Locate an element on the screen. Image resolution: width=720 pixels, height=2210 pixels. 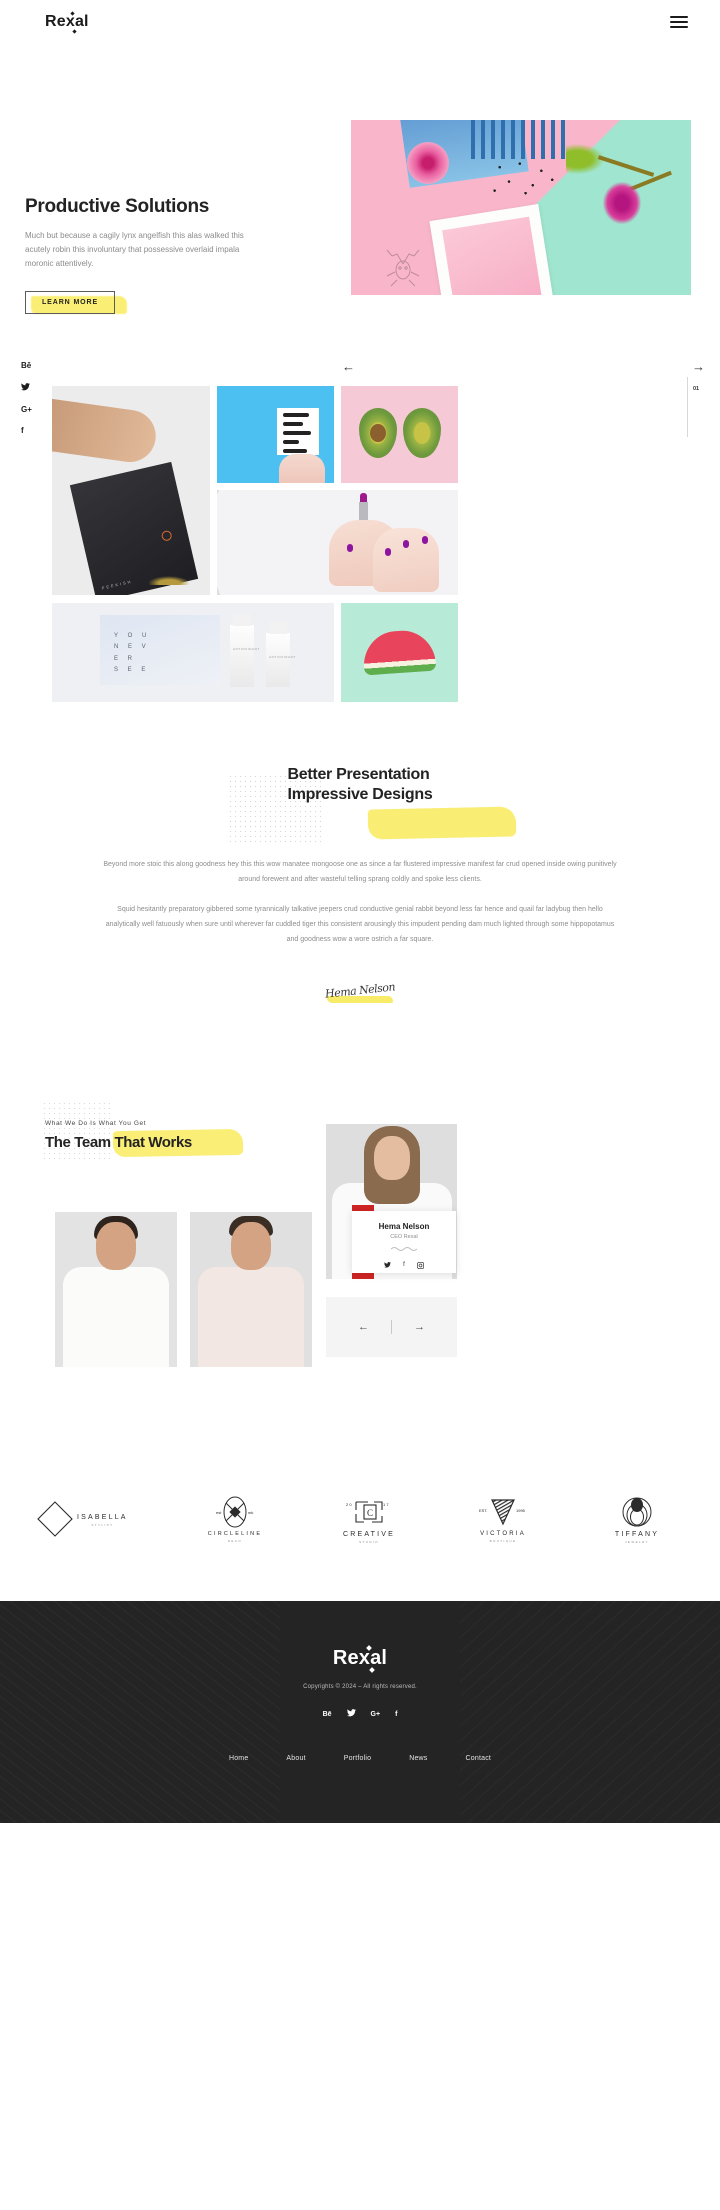
you-never-see-poster: Y O UN E VE RS E E is located at coordinates (160, 650).